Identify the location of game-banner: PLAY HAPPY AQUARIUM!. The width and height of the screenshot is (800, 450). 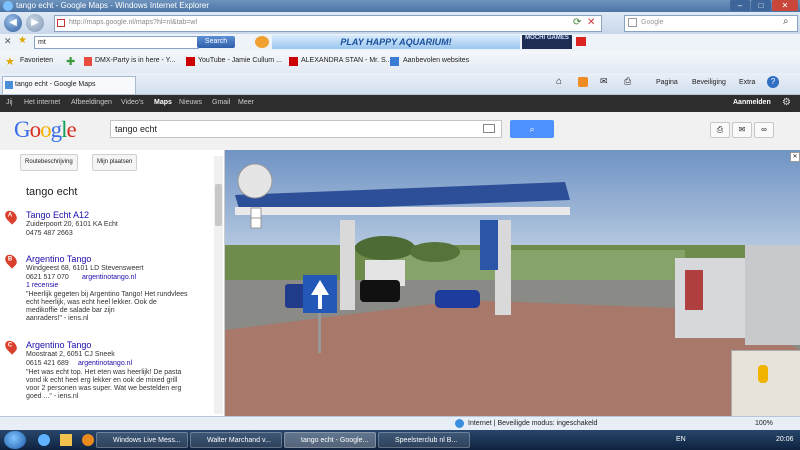
(396, 42).